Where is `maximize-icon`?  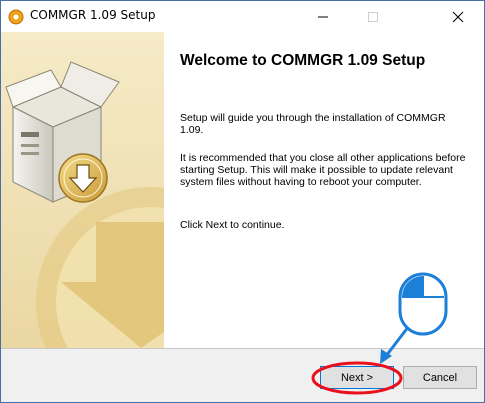 maximize-icon is located at coordinates (373, 16).